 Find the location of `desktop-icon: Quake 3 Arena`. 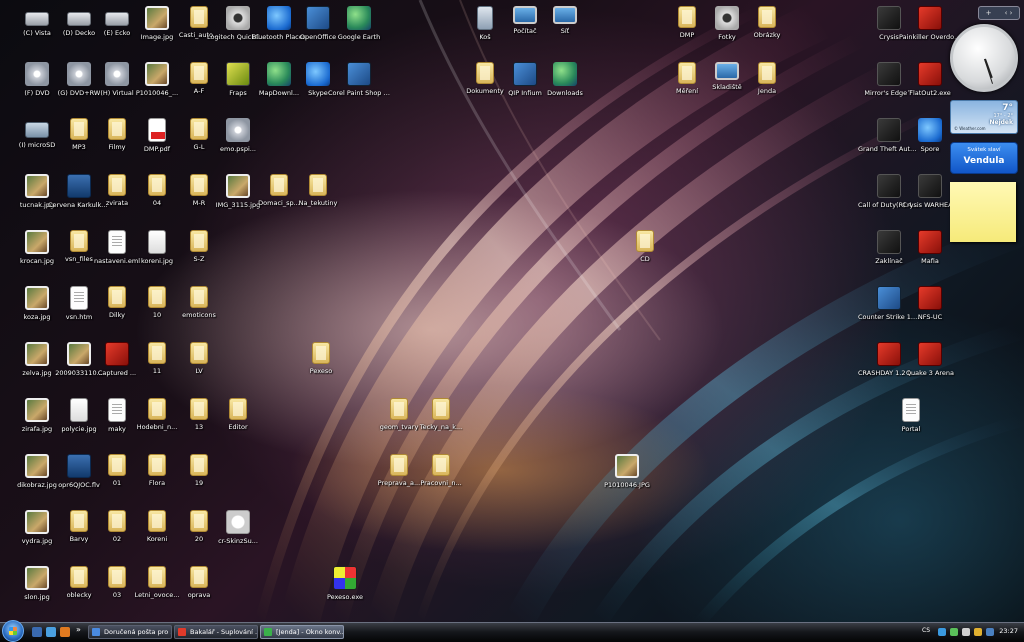

desktop-icon: Quake 3 Arena is located at coordinates (930, 359).